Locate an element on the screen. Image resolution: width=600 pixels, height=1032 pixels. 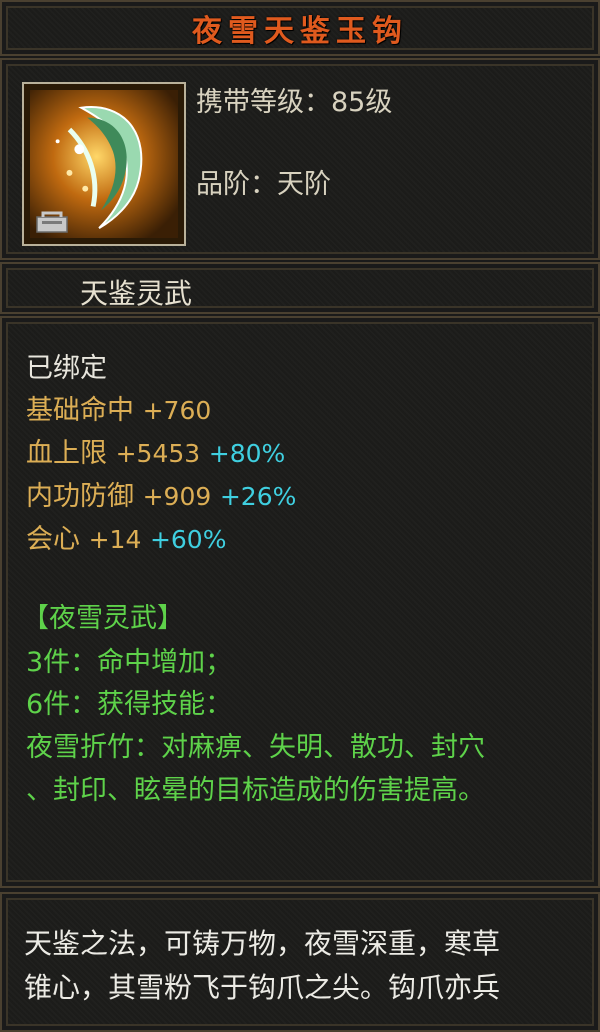
stat-name: 内功防御 is located at coordinates (80, 496).